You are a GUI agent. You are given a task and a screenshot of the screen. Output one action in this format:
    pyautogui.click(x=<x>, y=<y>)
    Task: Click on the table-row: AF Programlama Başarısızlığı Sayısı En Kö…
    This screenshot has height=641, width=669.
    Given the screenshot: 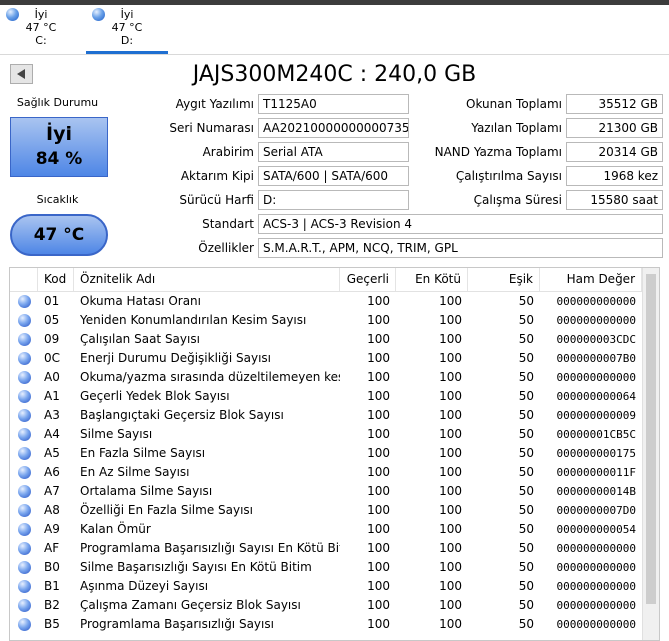 What is the action you would take?
    pyautogui.click(x=326, y=548)
    